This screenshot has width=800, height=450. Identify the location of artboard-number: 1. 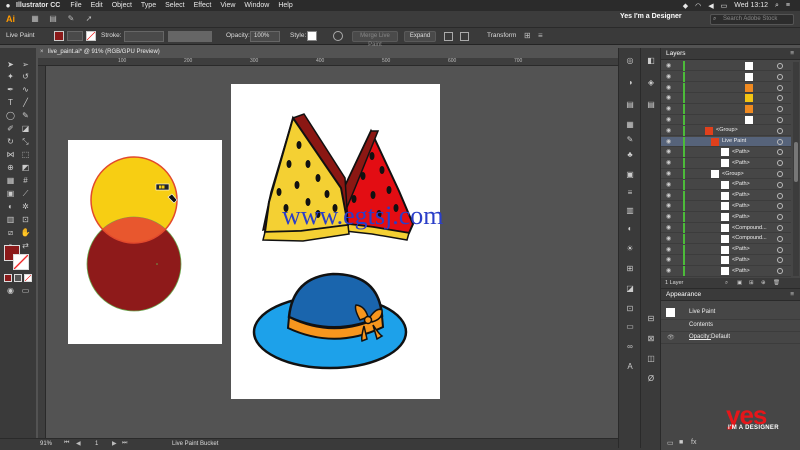
(96, 444).